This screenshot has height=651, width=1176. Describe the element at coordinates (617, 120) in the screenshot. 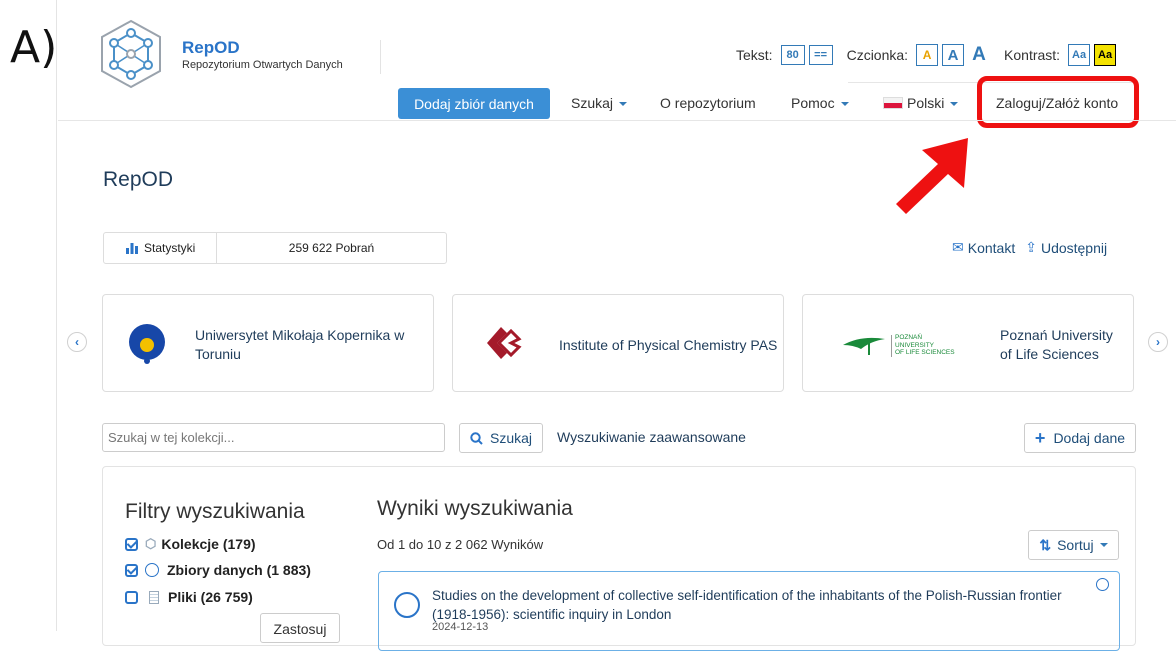

I see `header-separator` at that location.